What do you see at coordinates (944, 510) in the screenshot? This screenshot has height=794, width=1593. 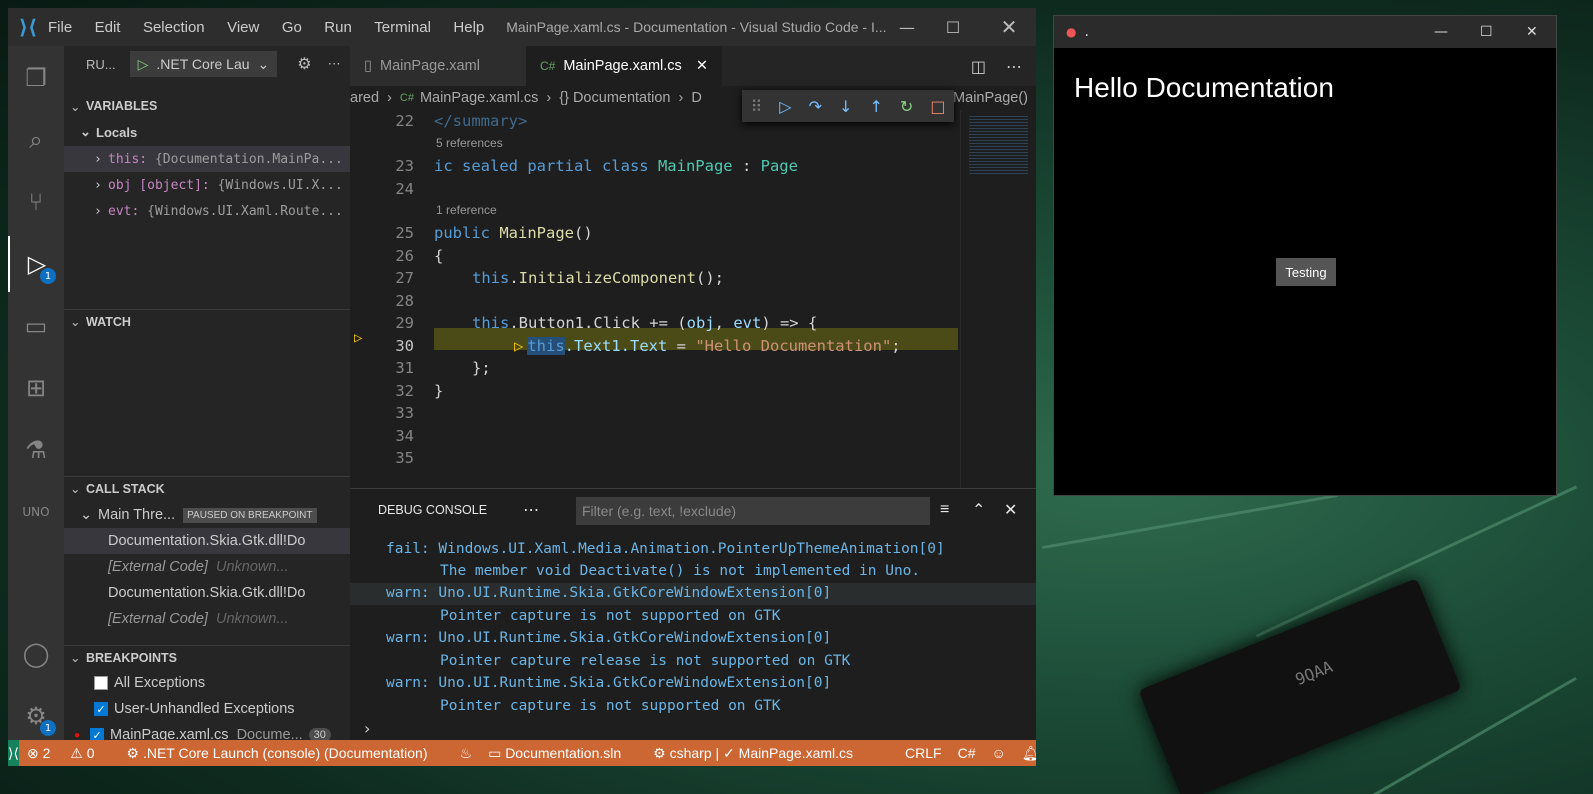 I see `clear-console-icon: ≡` at bounding box center [944, 510].